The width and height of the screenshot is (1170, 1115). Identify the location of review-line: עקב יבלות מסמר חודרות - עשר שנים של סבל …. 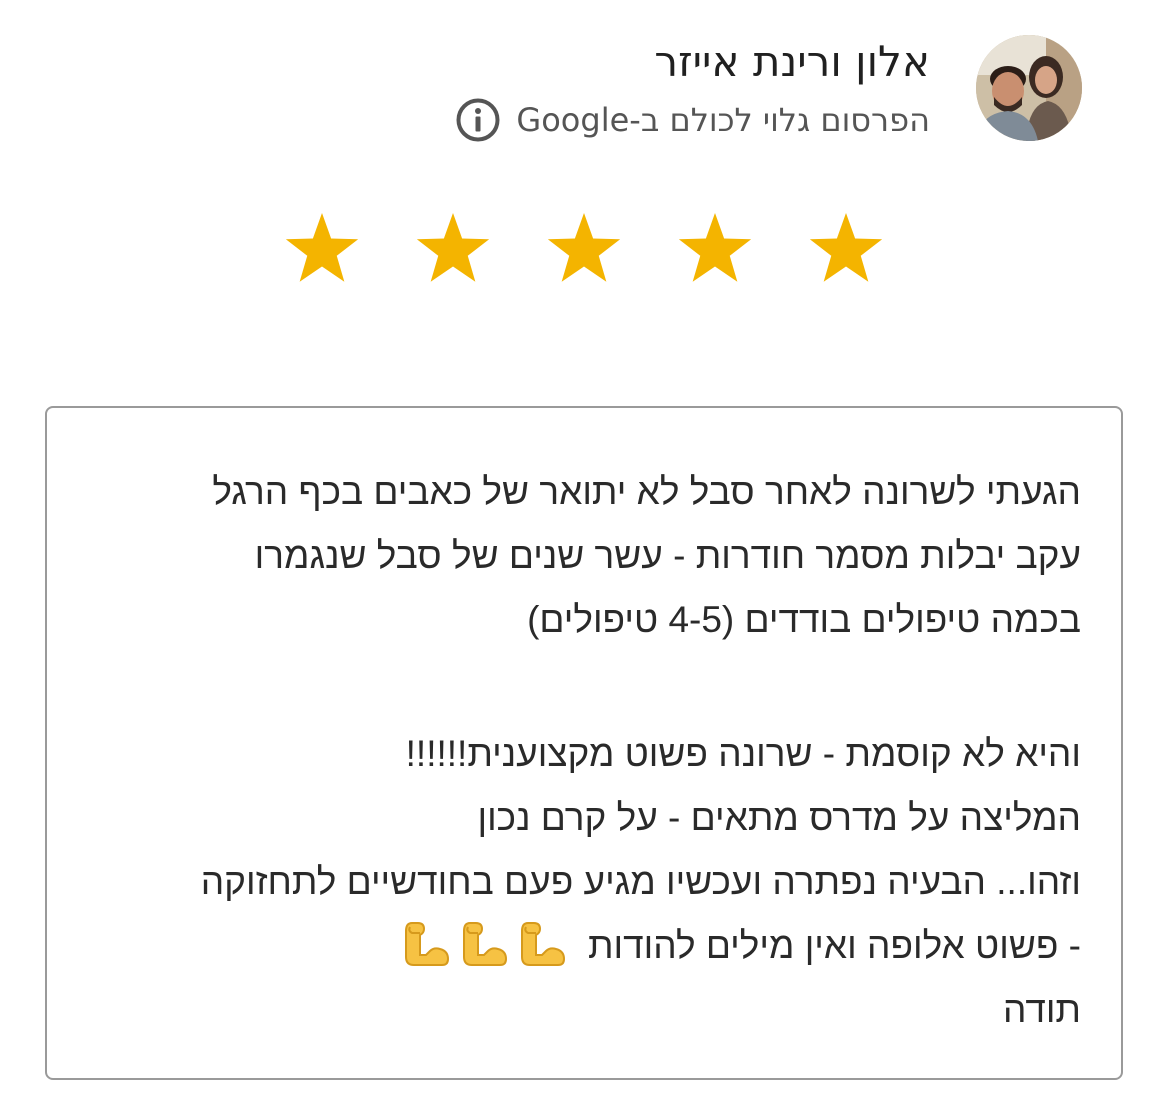
(667, 555).